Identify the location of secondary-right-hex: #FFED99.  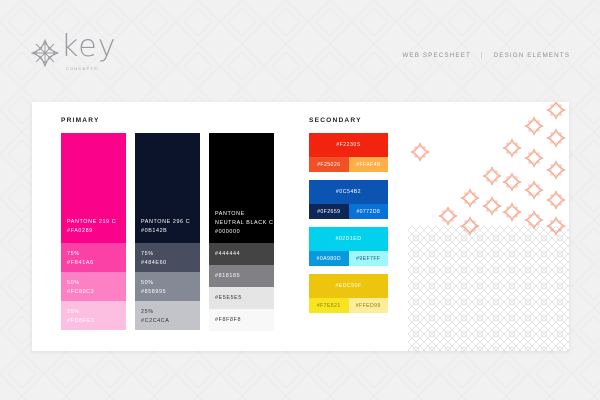
(368, 306).